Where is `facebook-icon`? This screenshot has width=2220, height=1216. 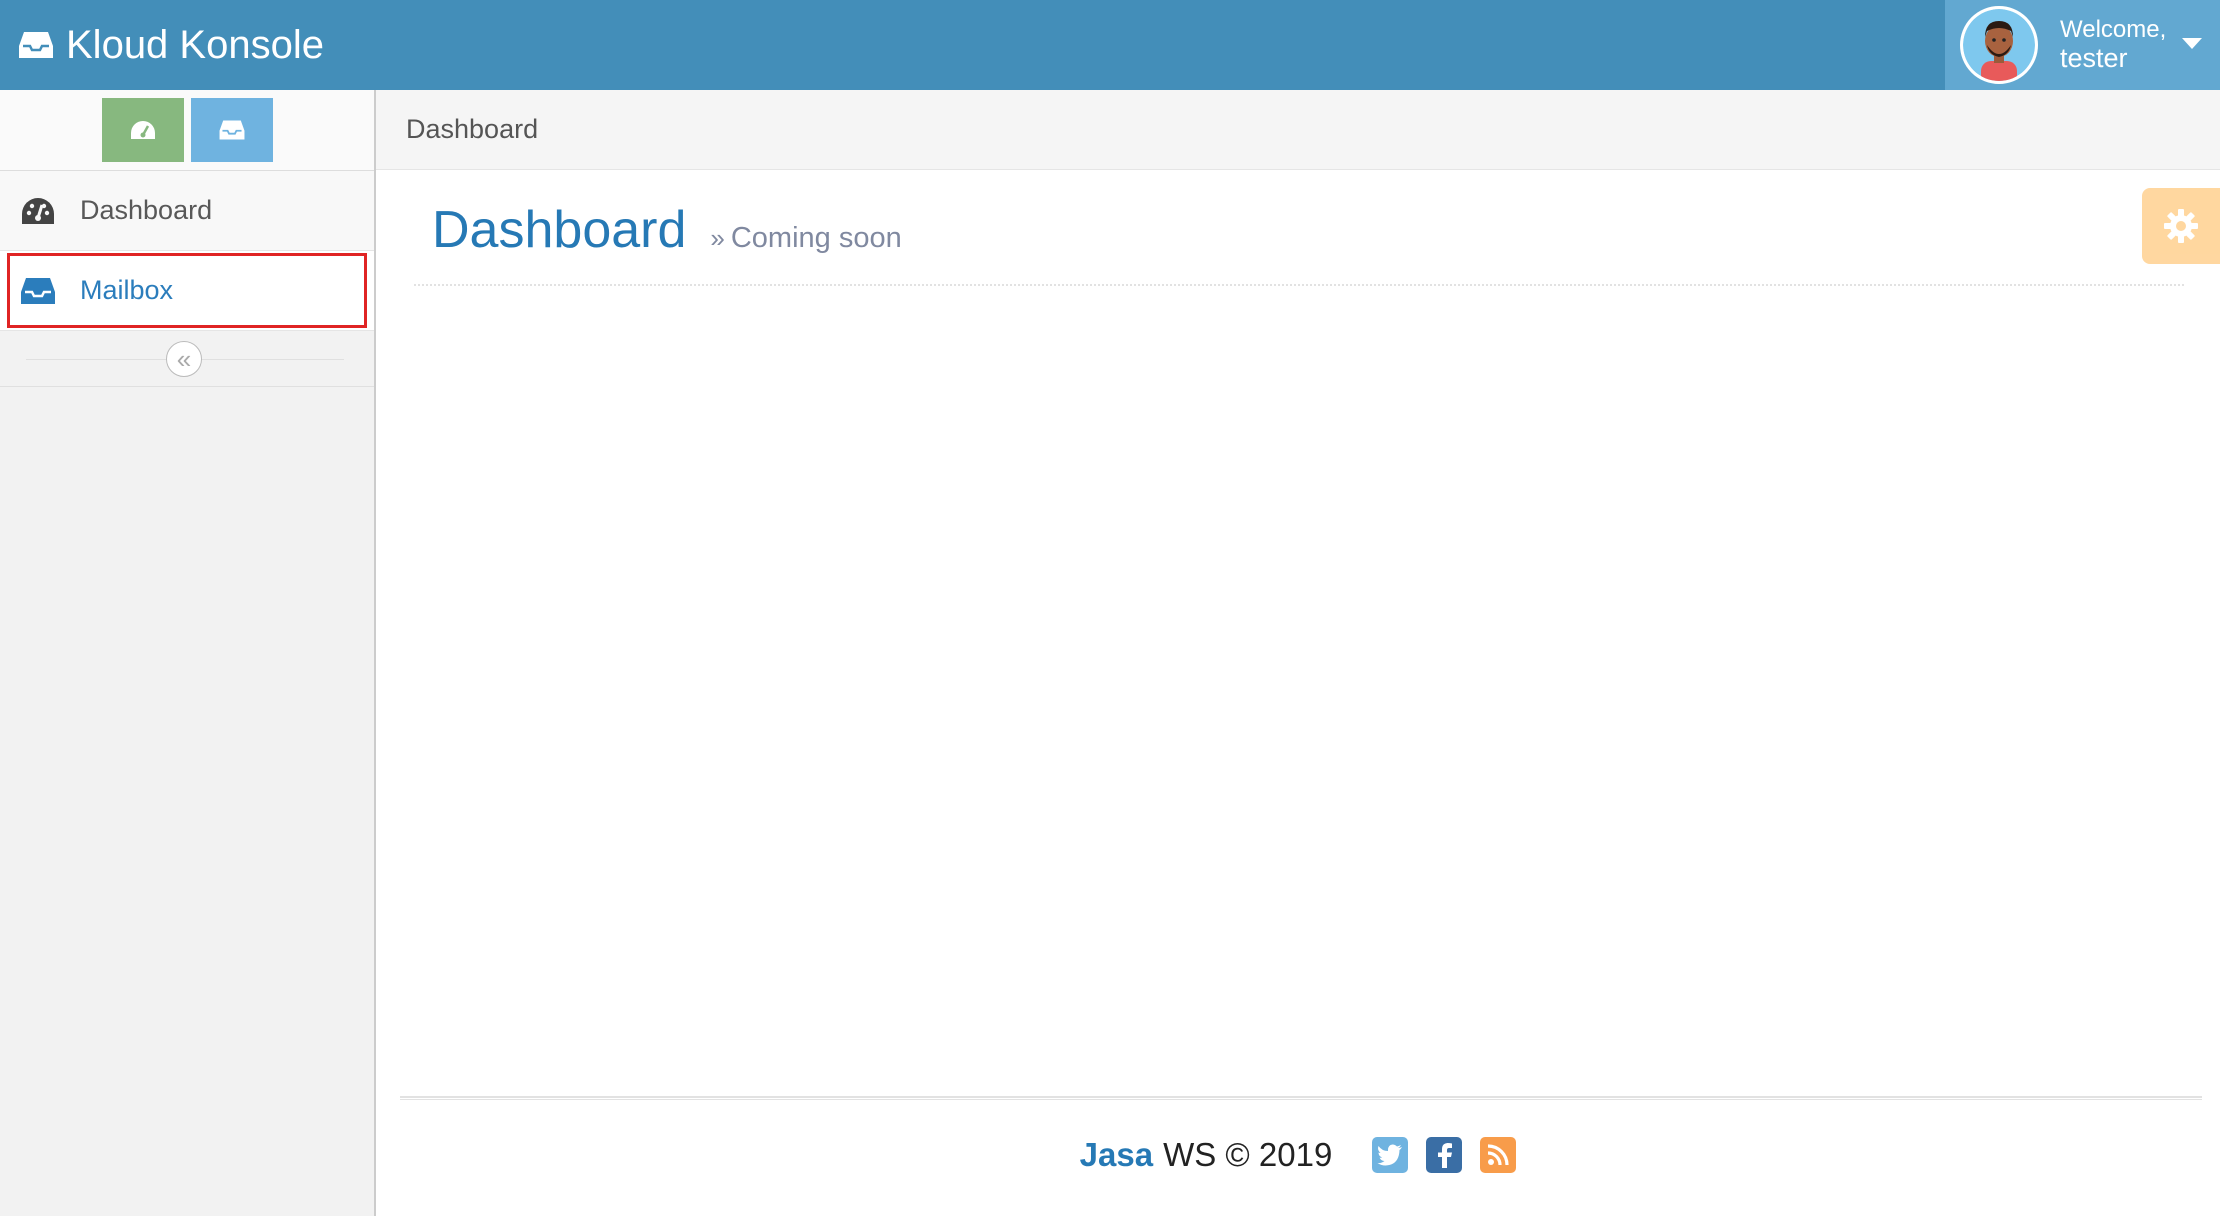
facebook-icon is located at coordinates (1445, 1155).